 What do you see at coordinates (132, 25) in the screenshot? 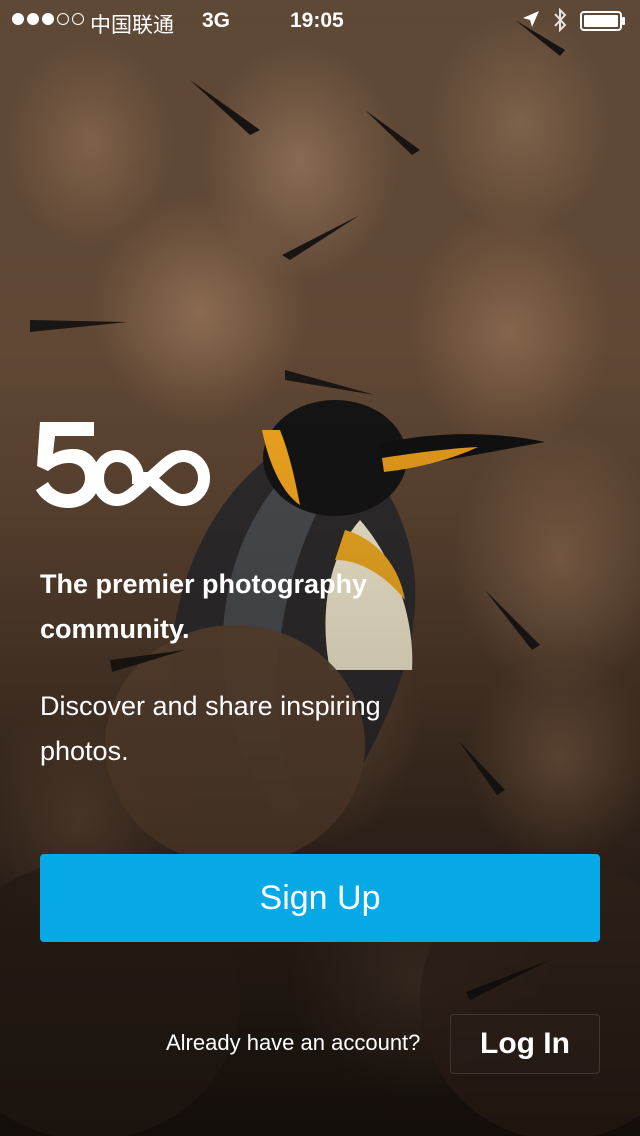
I see `carrier-name: 中国联通` at bounding box center [132, 25].